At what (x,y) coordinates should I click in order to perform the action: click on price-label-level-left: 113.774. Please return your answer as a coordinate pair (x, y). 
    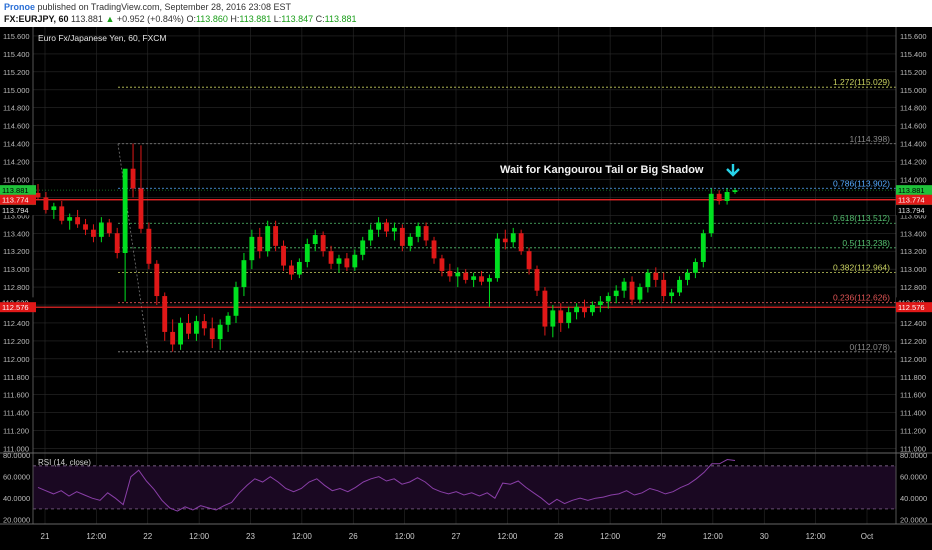
    Looking at the image, I should click on (18, 199).